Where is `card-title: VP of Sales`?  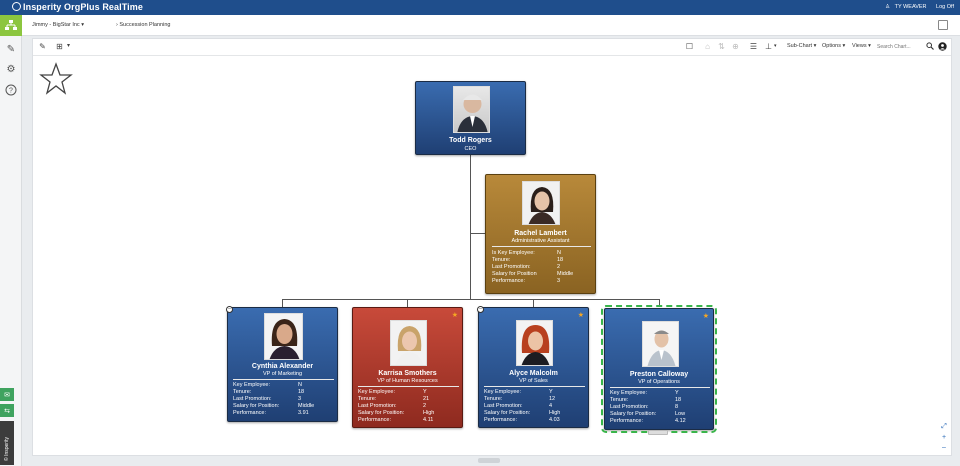
card-title: VP of Sales is located at coordinates (533, 381).